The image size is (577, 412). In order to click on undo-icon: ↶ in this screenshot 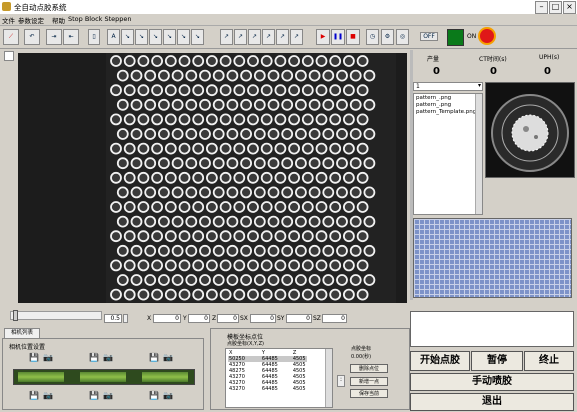, I will do `click(32, 37)`.